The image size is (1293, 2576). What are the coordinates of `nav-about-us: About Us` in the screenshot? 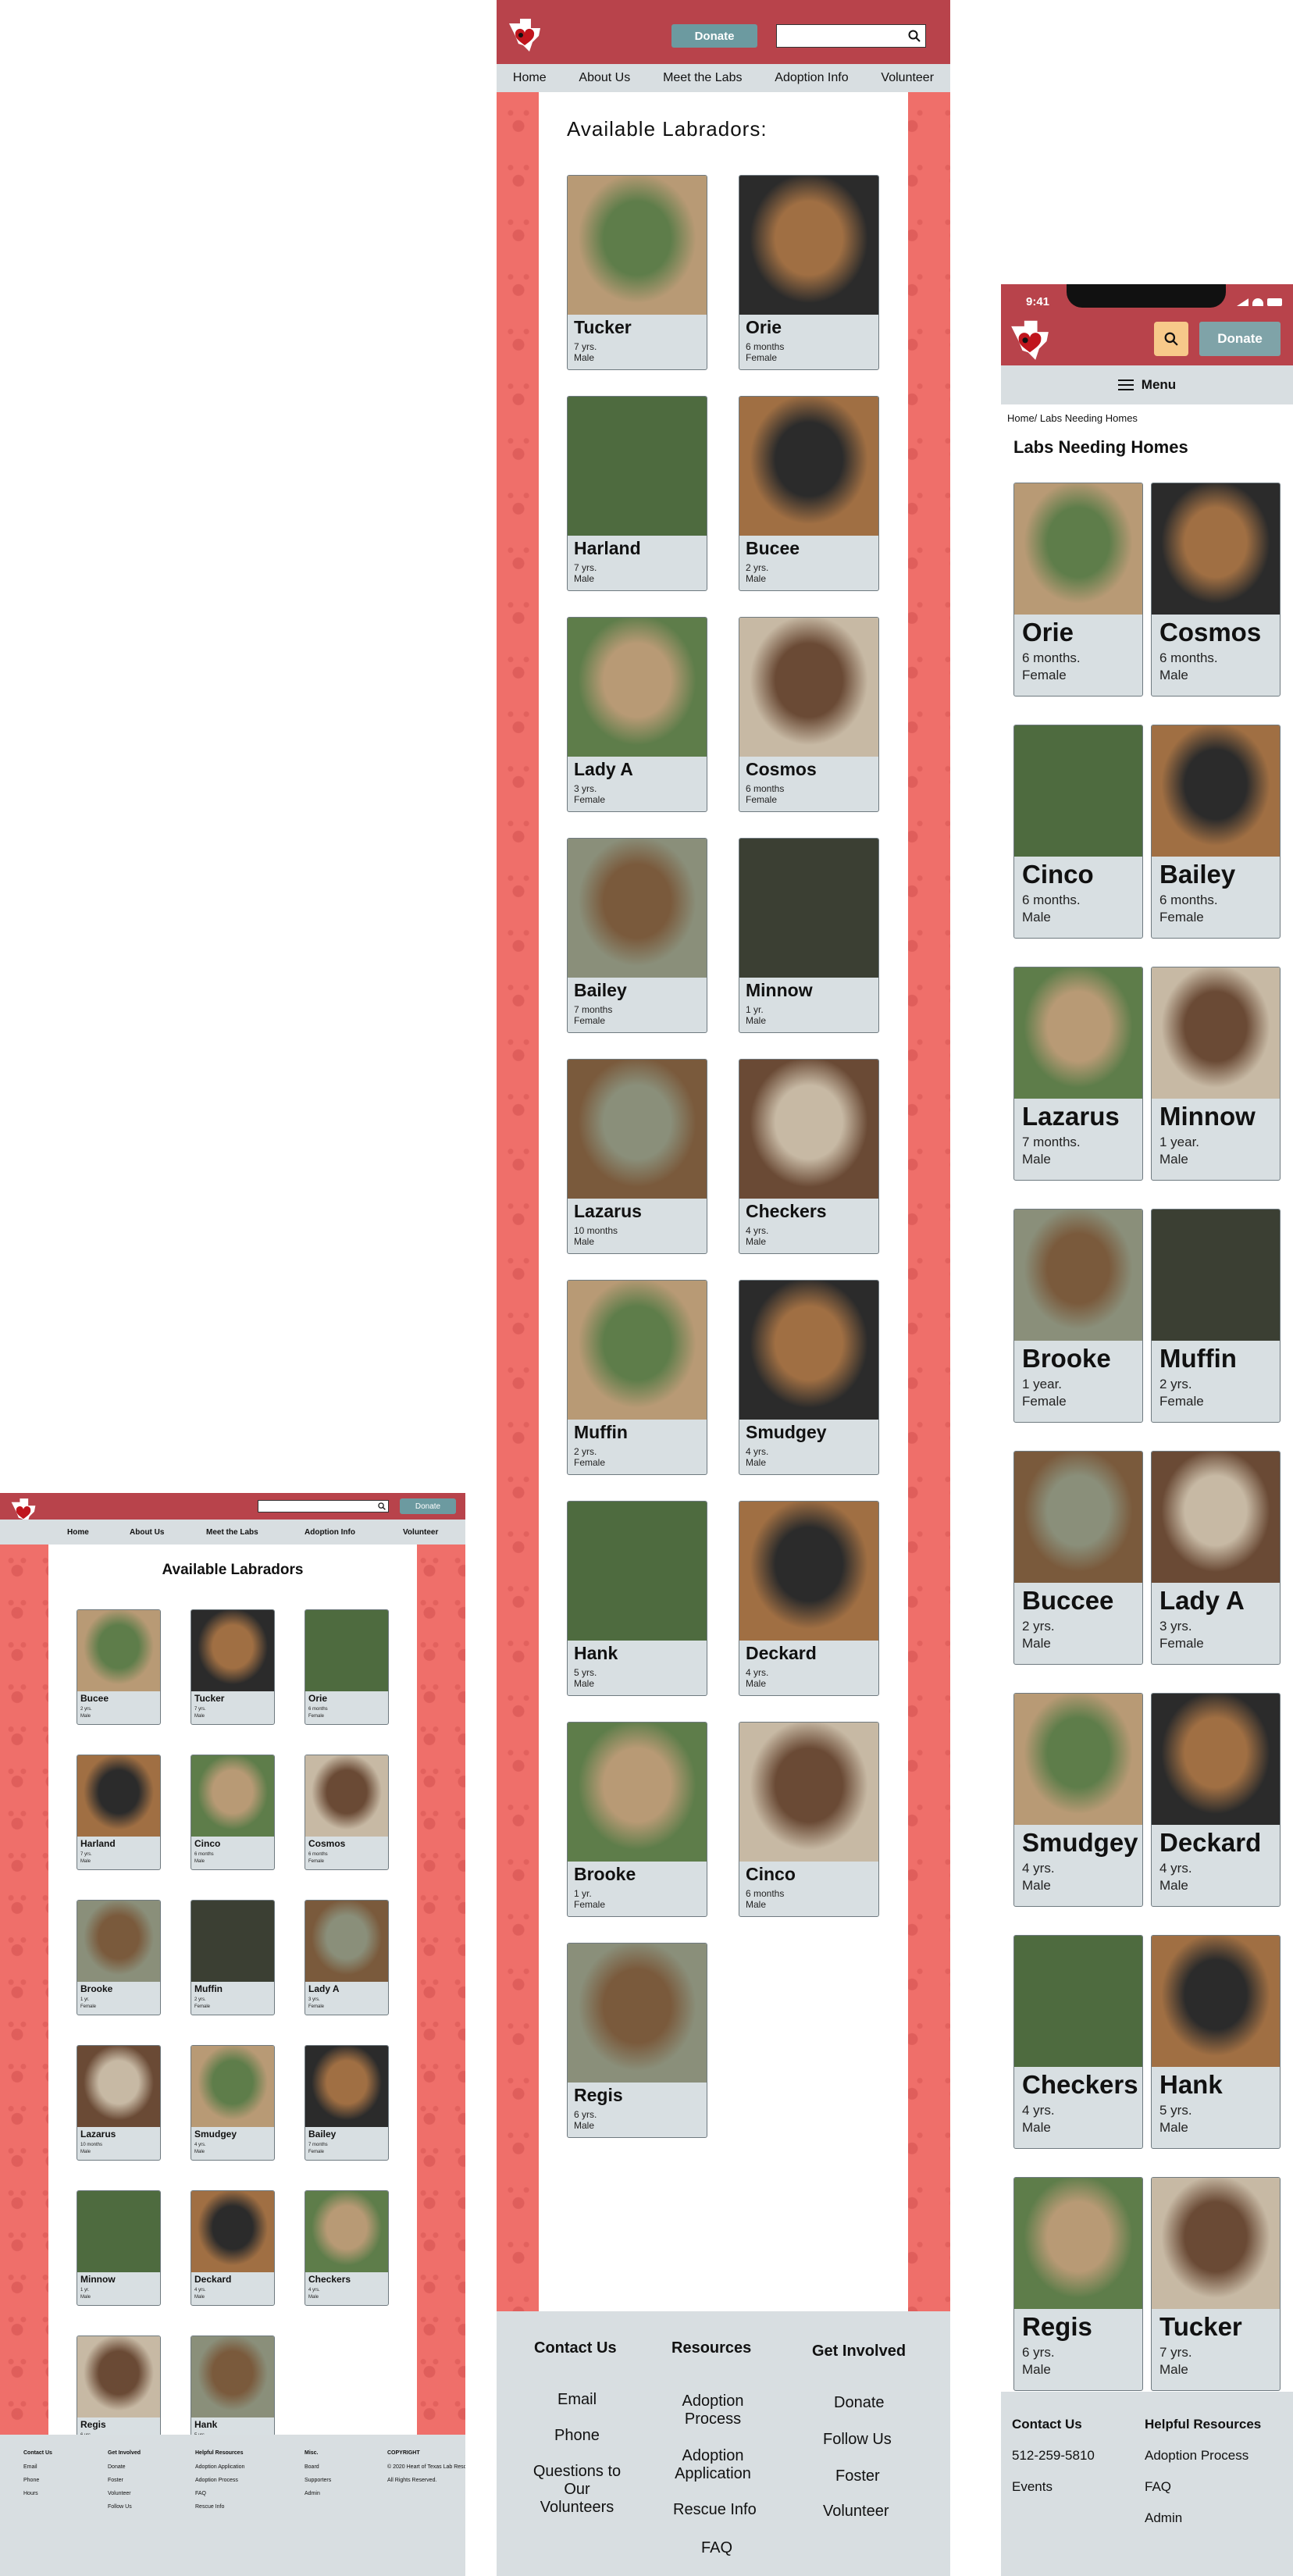 It's located at (147, 1533).